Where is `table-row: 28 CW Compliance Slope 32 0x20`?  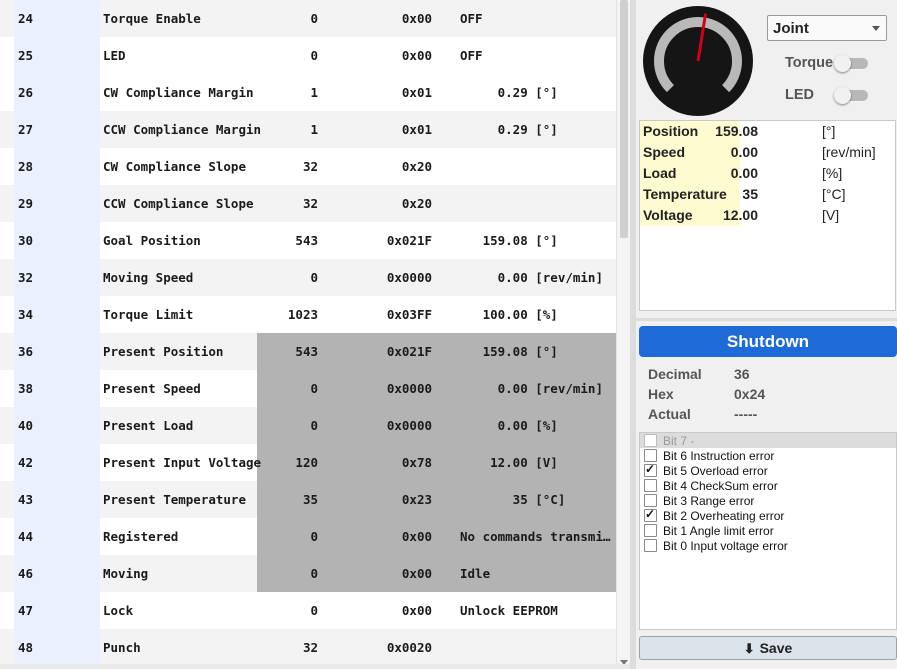
table-row: 28 CW Compliance Slope 32 0x20 is located at coordinates (308, 166).